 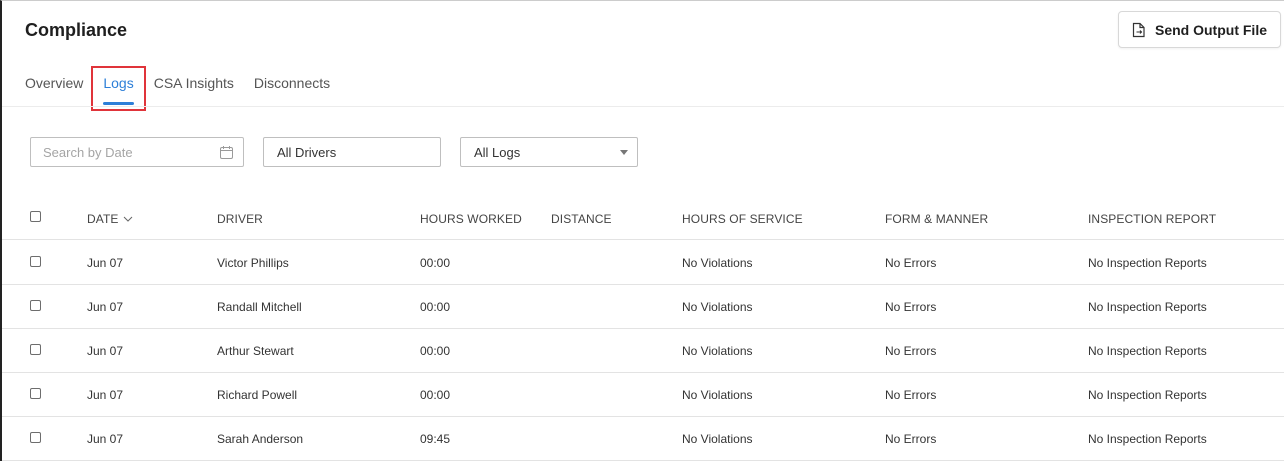 What do you see at coordinates (240, 218) in the screenshot?
I see `column-header-driver: DRIVER` at bounding box center [240, 218].